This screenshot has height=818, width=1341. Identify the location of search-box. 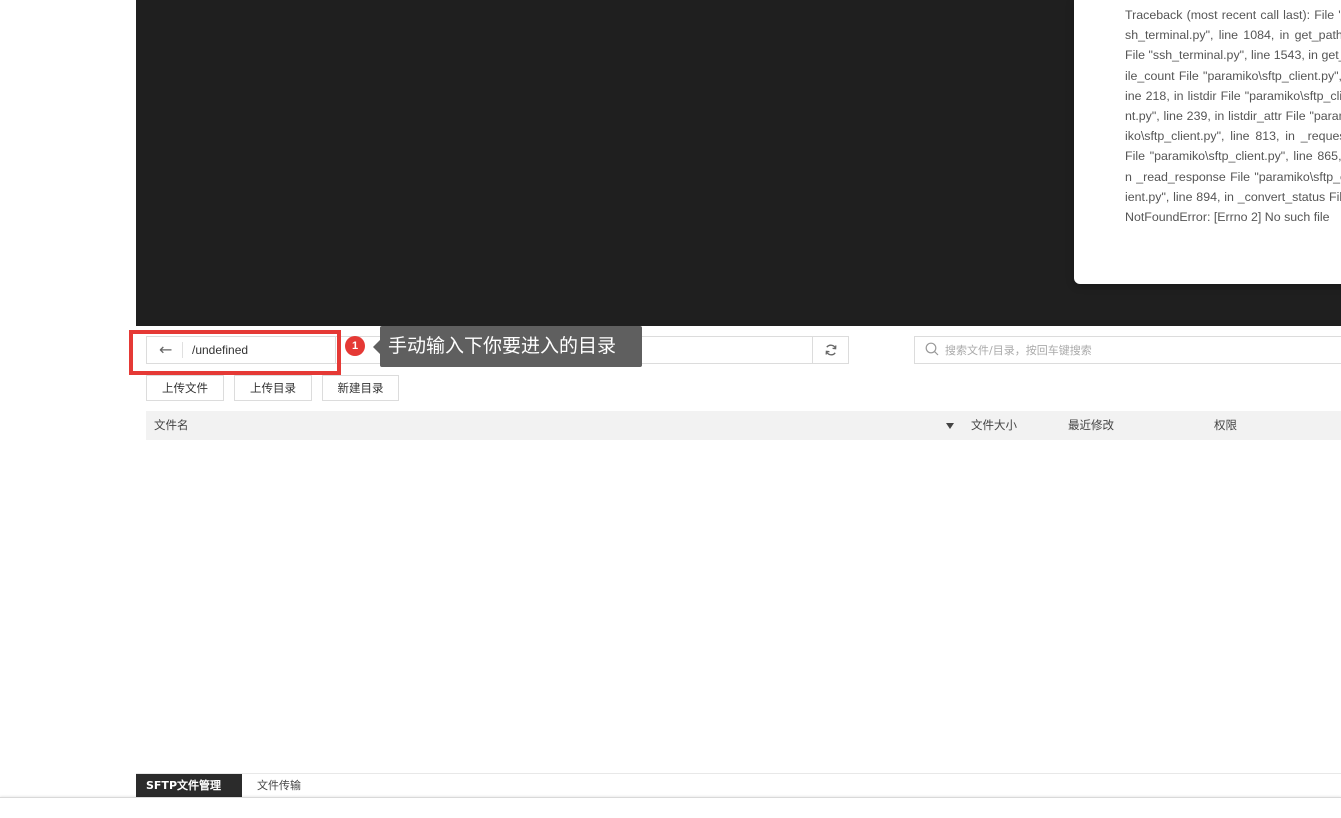
(1127, 350).